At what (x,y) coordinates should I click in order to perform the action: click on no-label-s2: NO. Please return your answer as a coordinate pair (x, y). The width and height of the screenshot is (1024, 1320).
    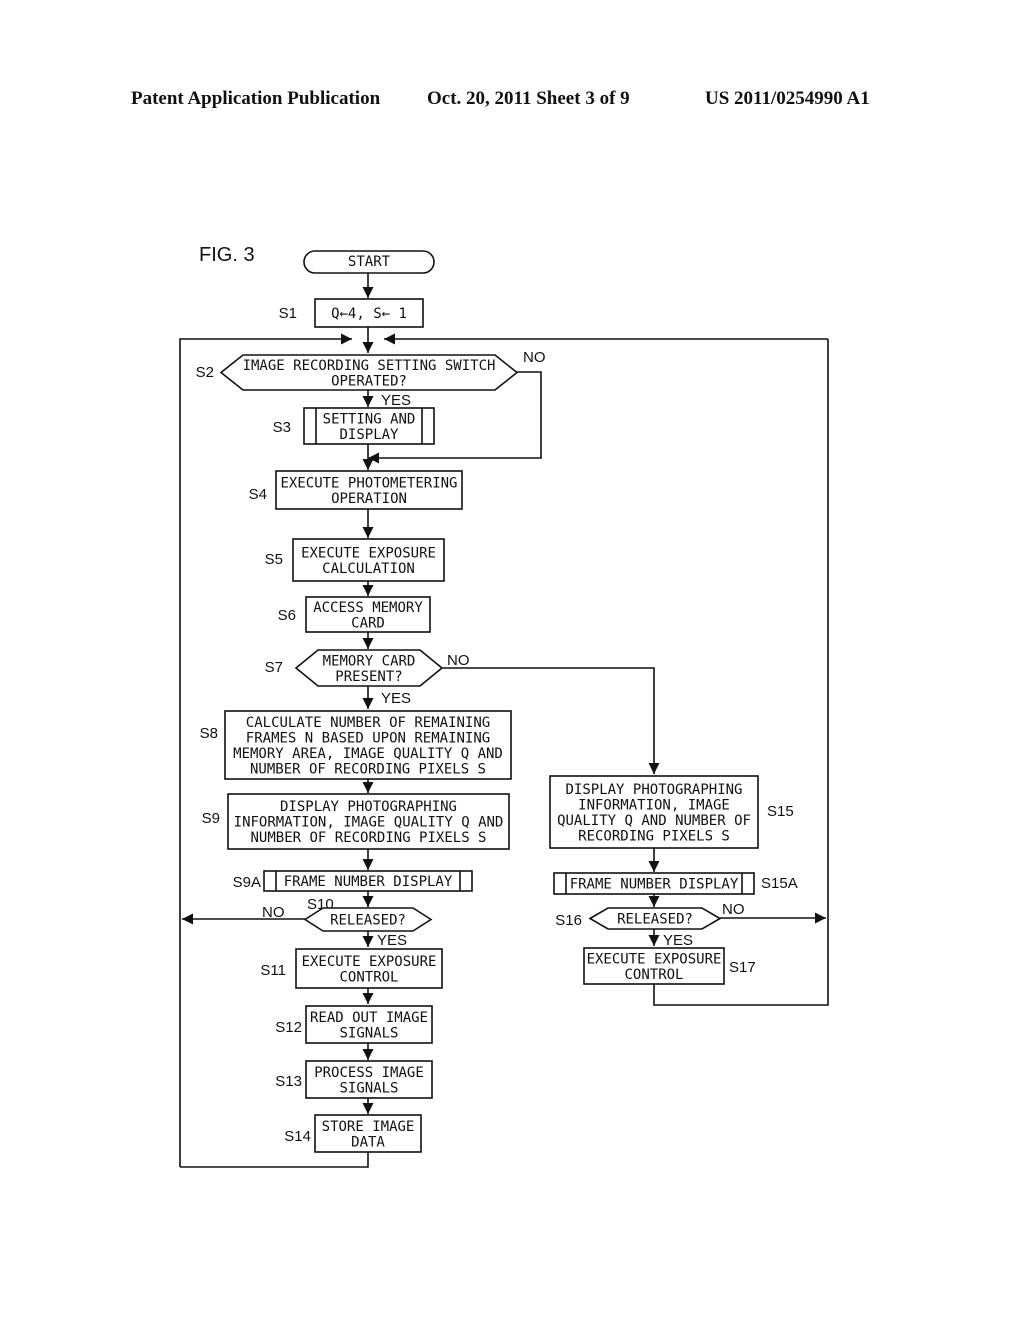
    Looking at the image, I should click on (534, 357).